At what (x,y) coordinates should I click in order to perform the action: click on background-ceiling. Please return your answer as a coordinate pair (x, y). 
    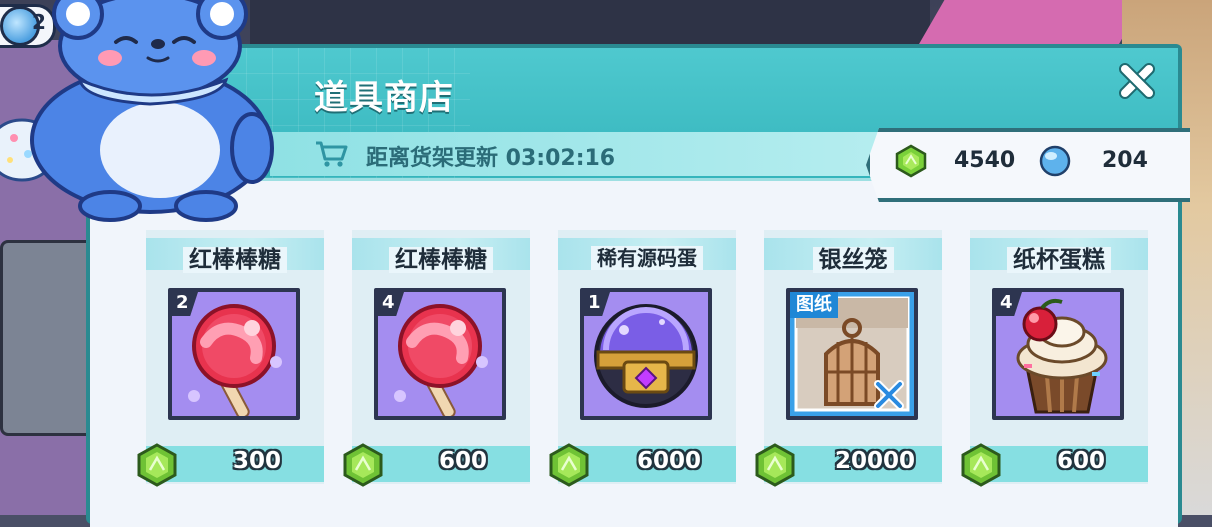
    Looking at the image, I should click on (590, 24).